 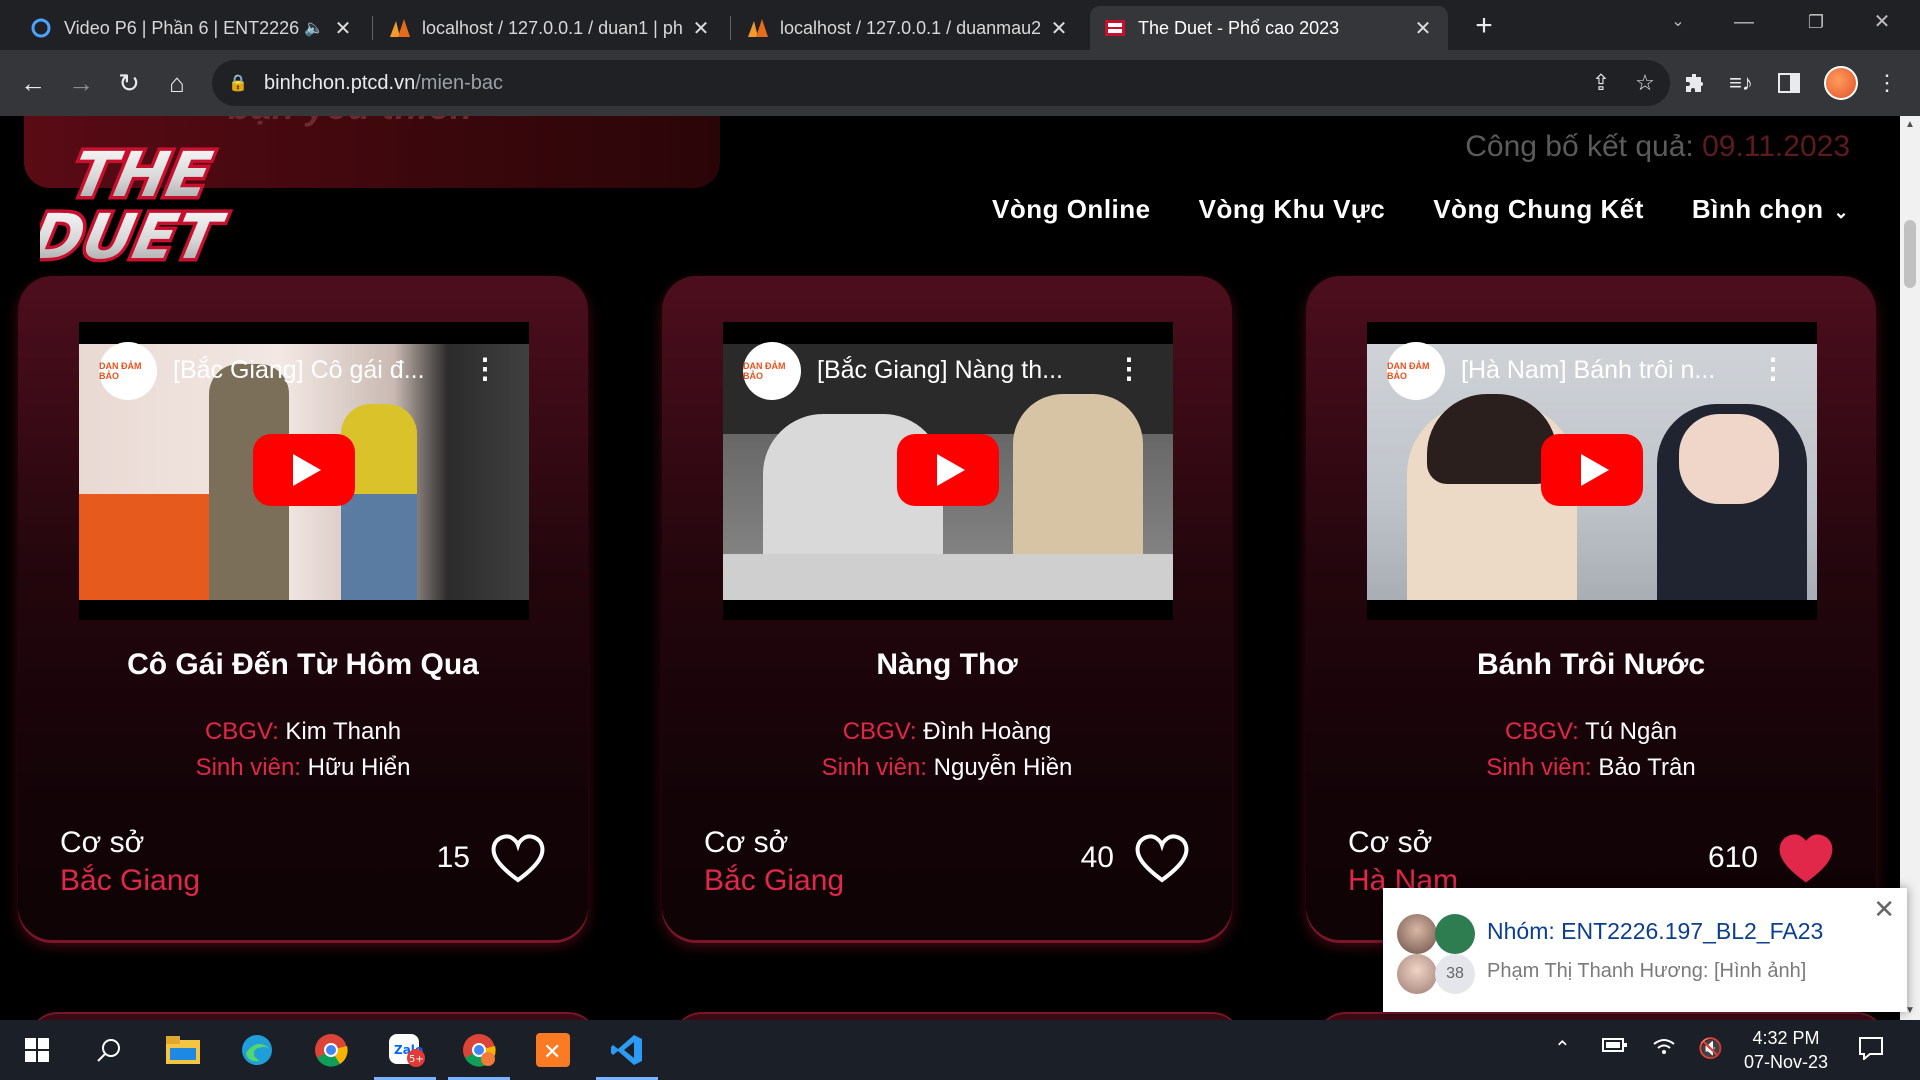 I want to click on tab-search-icon: ⌄, so click(x=1678, y=22).